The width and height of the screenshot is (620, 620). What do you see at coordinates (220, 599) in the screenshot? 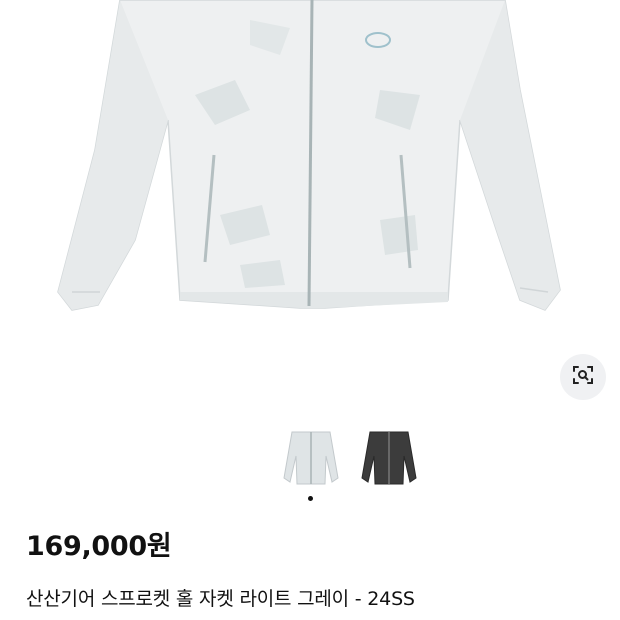
I see `product-title: 산산기어 스프로켓 홀 자켓 라이트 그레이 - 24SS` at bounding box center [220, 599].